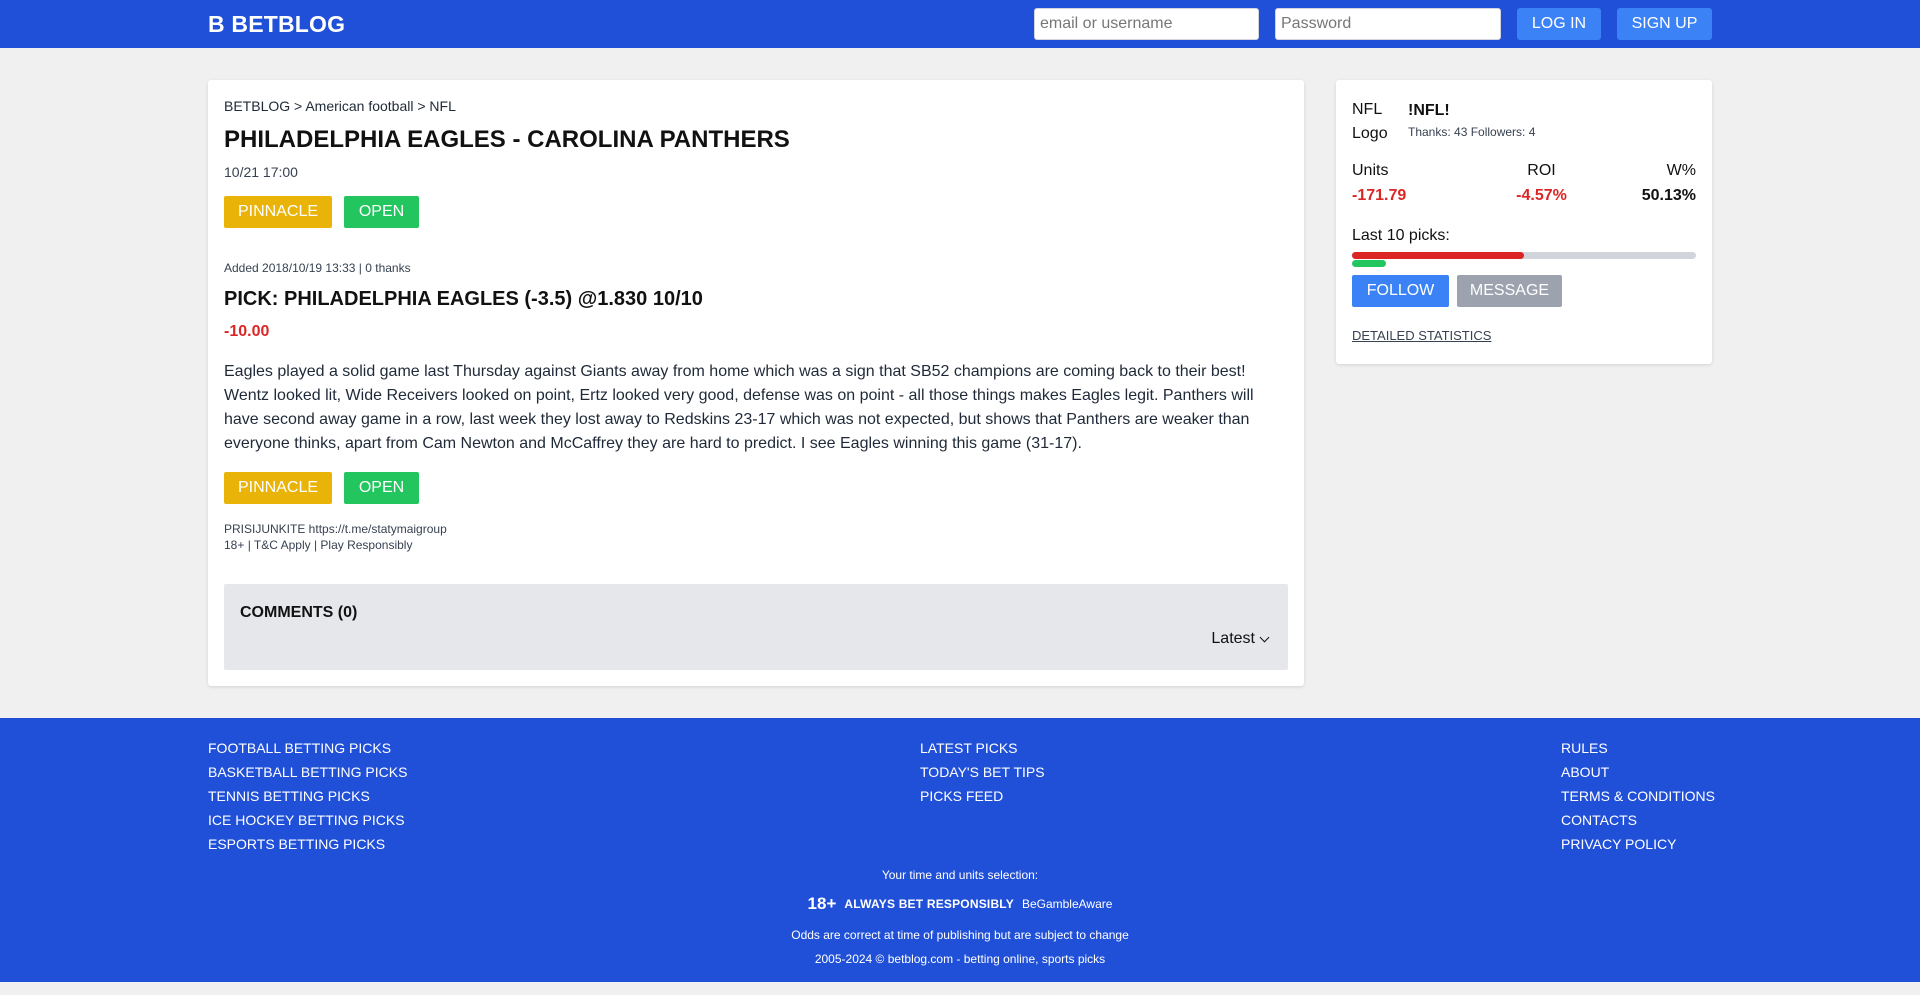 The image size is (1920, 995). What do you see at coordinates (1146, 24) in the screenshot?
I see `username-input` at bounding box center [1146, 24].